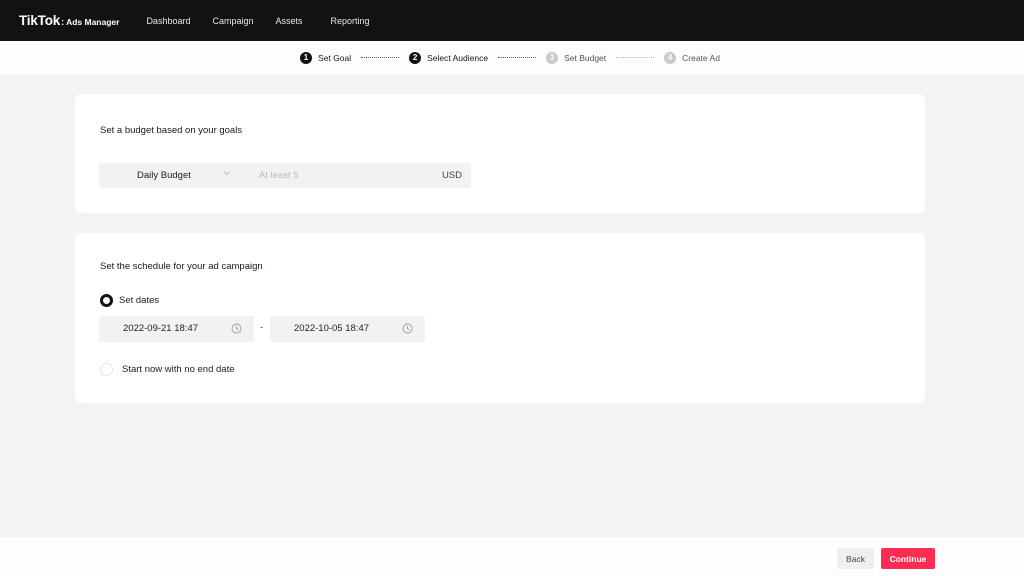 The image size is (1024, 576). I want to click on main-nav: Dashboard Campaign Assets Reporting, so click(268, 21).